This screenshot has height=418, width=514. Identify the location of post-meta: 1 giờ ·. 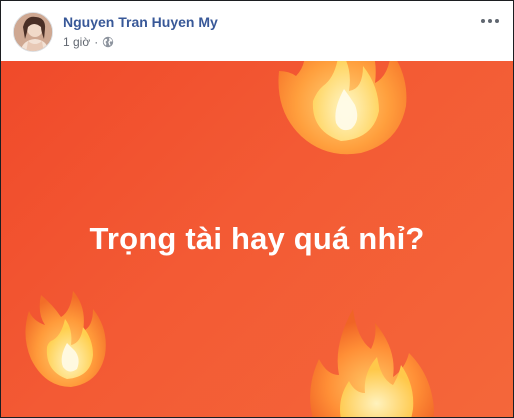
(88, 42).